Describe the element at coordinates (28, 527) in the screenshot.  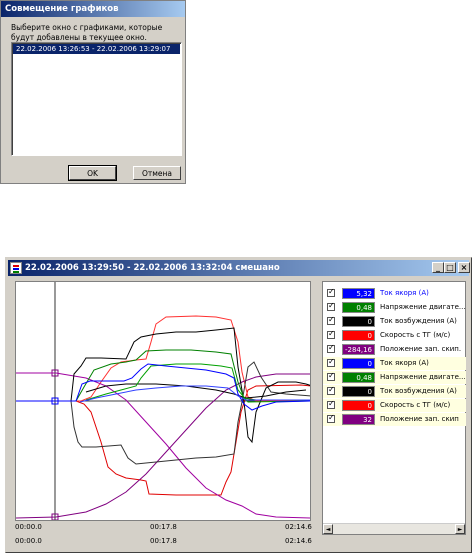
I see `time-label-start: 00:00.0` at that location.